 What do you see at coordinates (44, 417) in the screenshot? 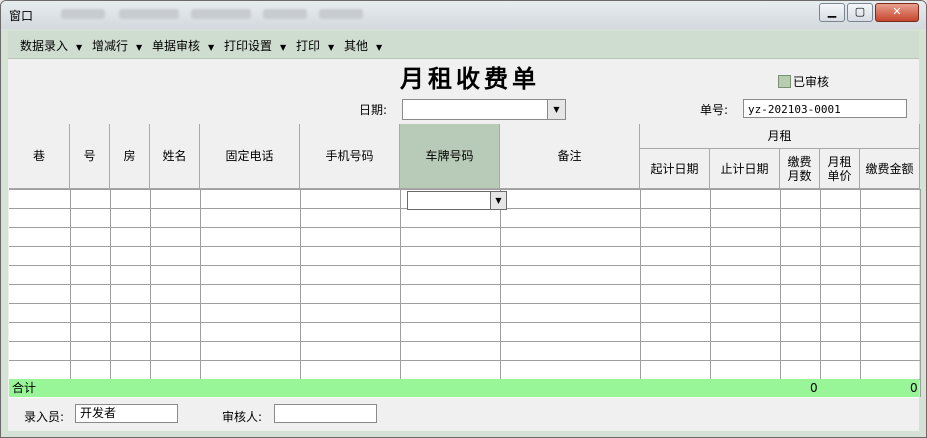
I see `entry-person-label: 录入员:` at bounding box center [44, 417].